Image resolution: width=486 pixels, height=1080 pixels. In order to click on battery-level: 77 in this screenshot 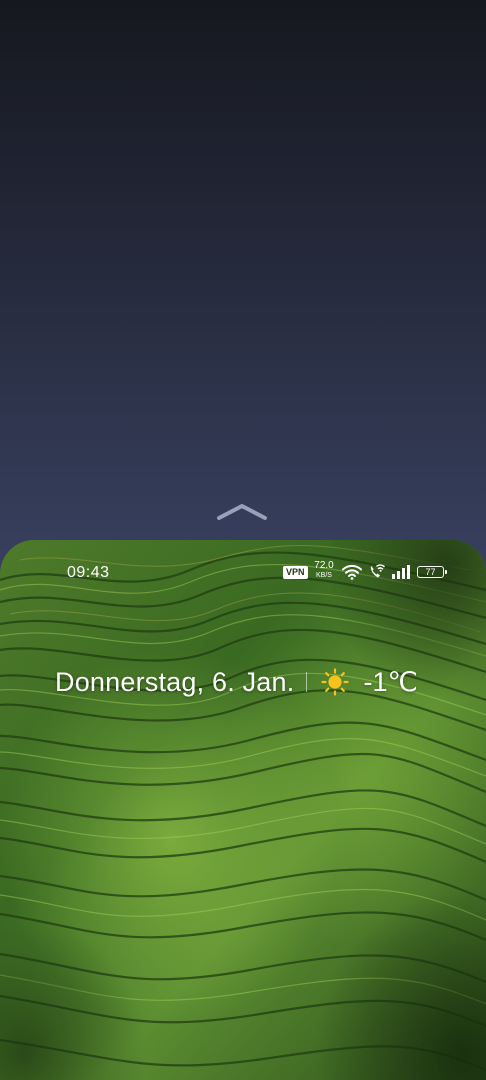, I will do `click(430, 572)`.